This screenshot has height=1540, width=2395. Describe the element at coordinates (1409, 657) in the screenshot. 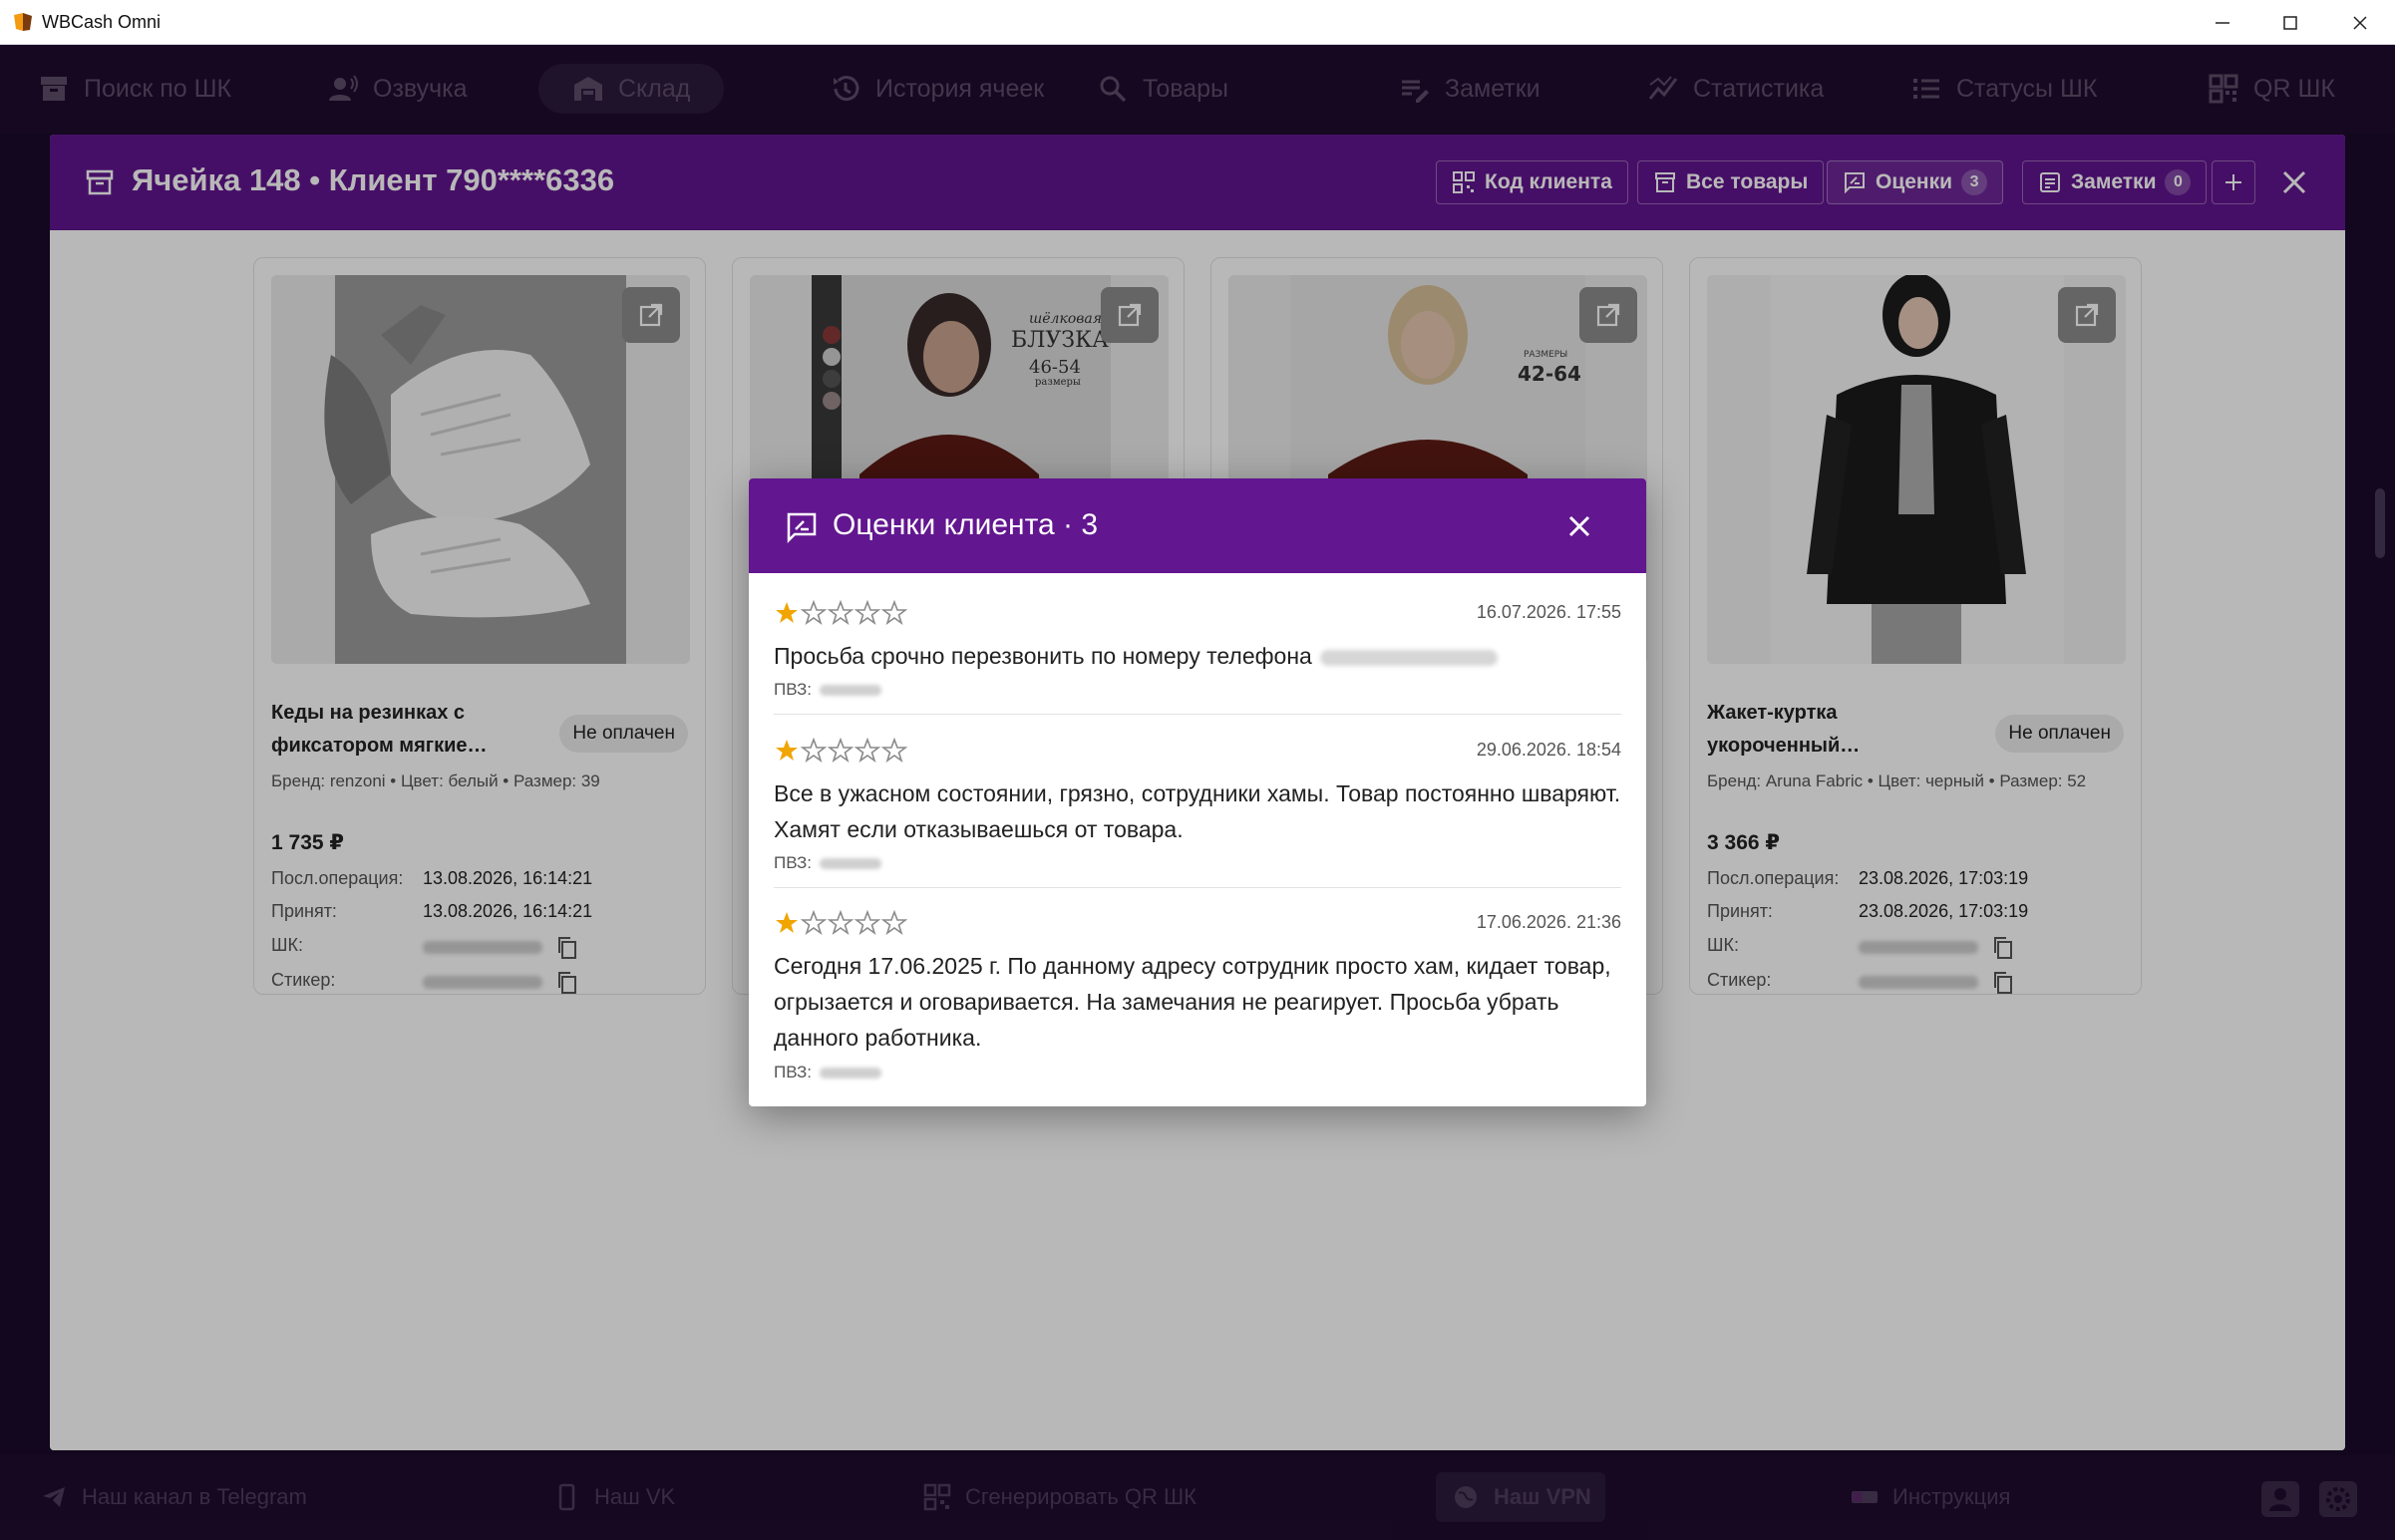

I see `blurred-phone` at that location.